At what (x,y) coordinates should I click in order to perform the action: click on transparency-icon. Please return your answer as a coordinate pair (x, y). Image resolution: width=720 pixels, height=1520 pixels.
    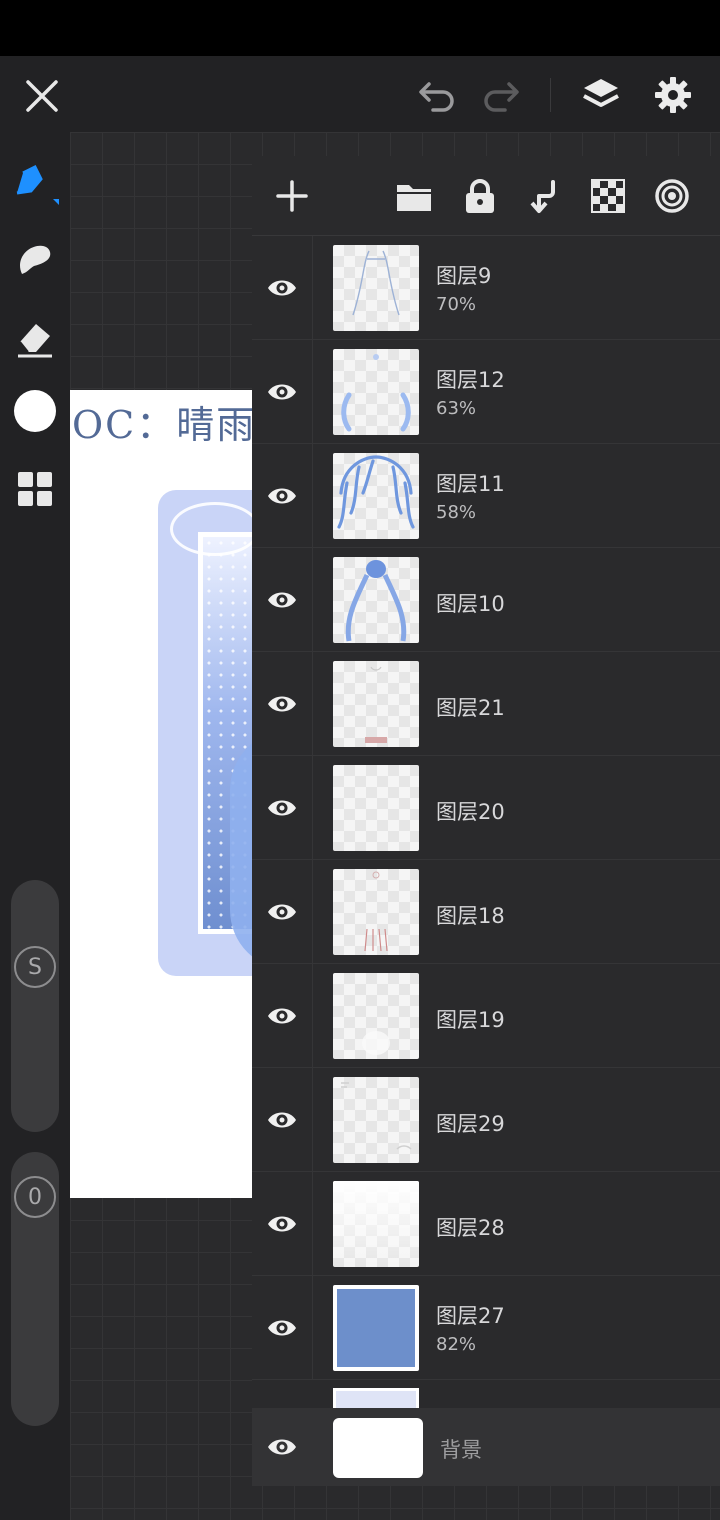
    Looking at the image, I should click on (608, 196).